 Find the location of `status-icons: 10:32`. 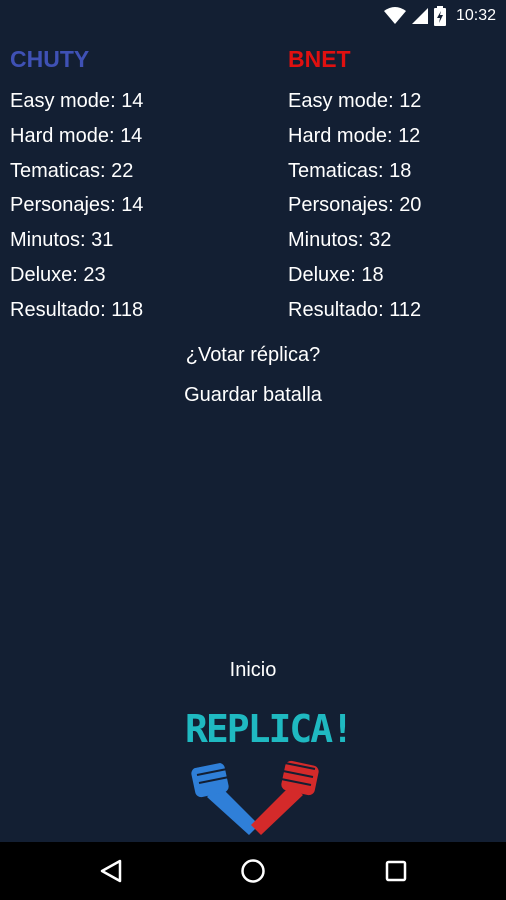

status-icons: 10:32 is located at coordinates (439, 16).